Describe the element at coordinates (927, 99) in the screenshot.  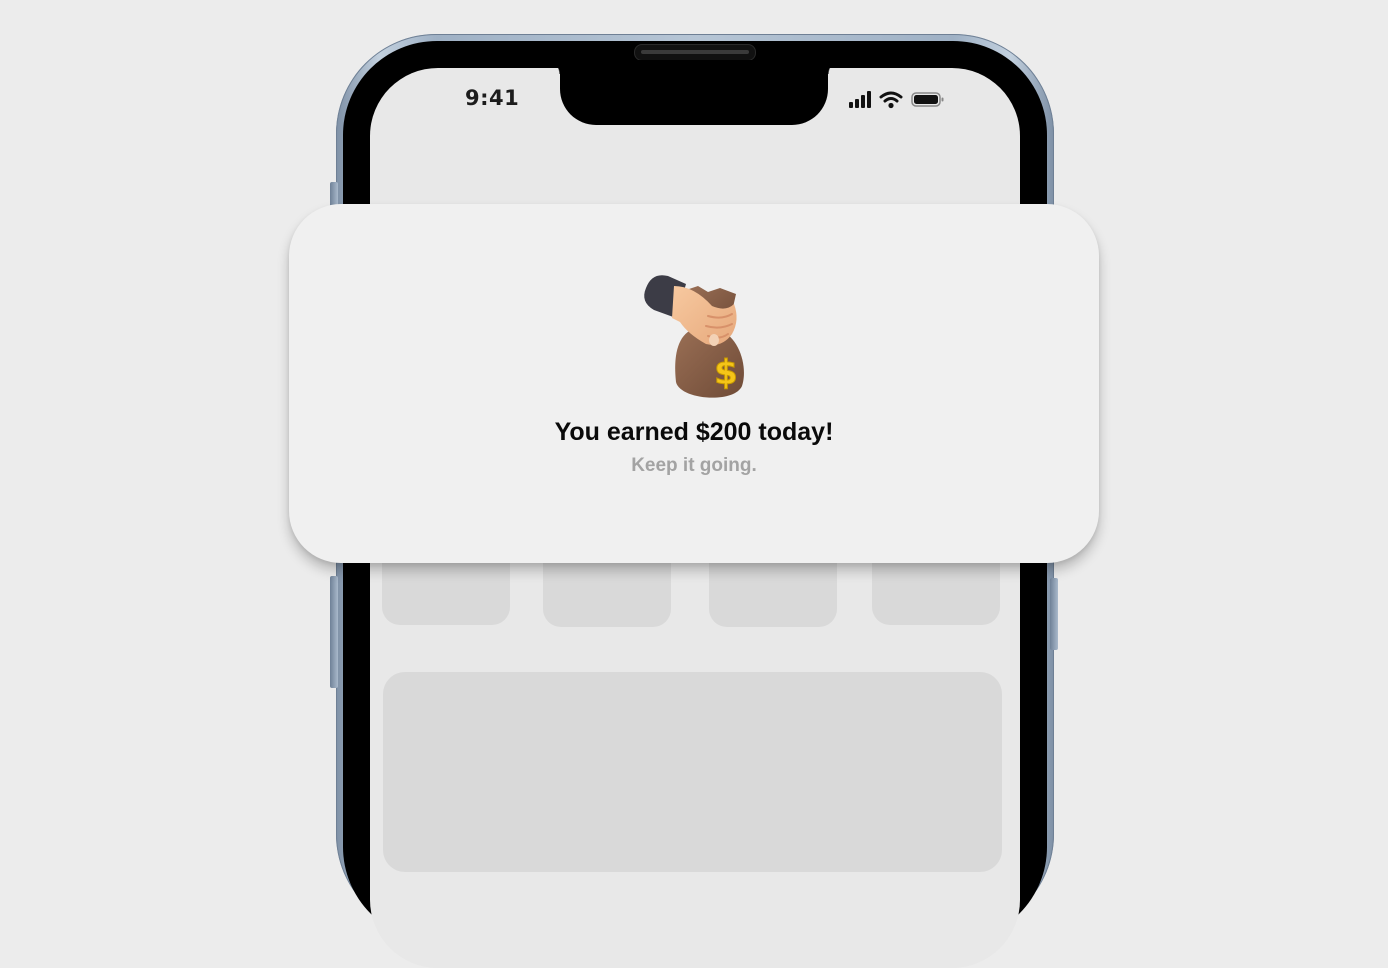
I see `battery-icon` at that location.